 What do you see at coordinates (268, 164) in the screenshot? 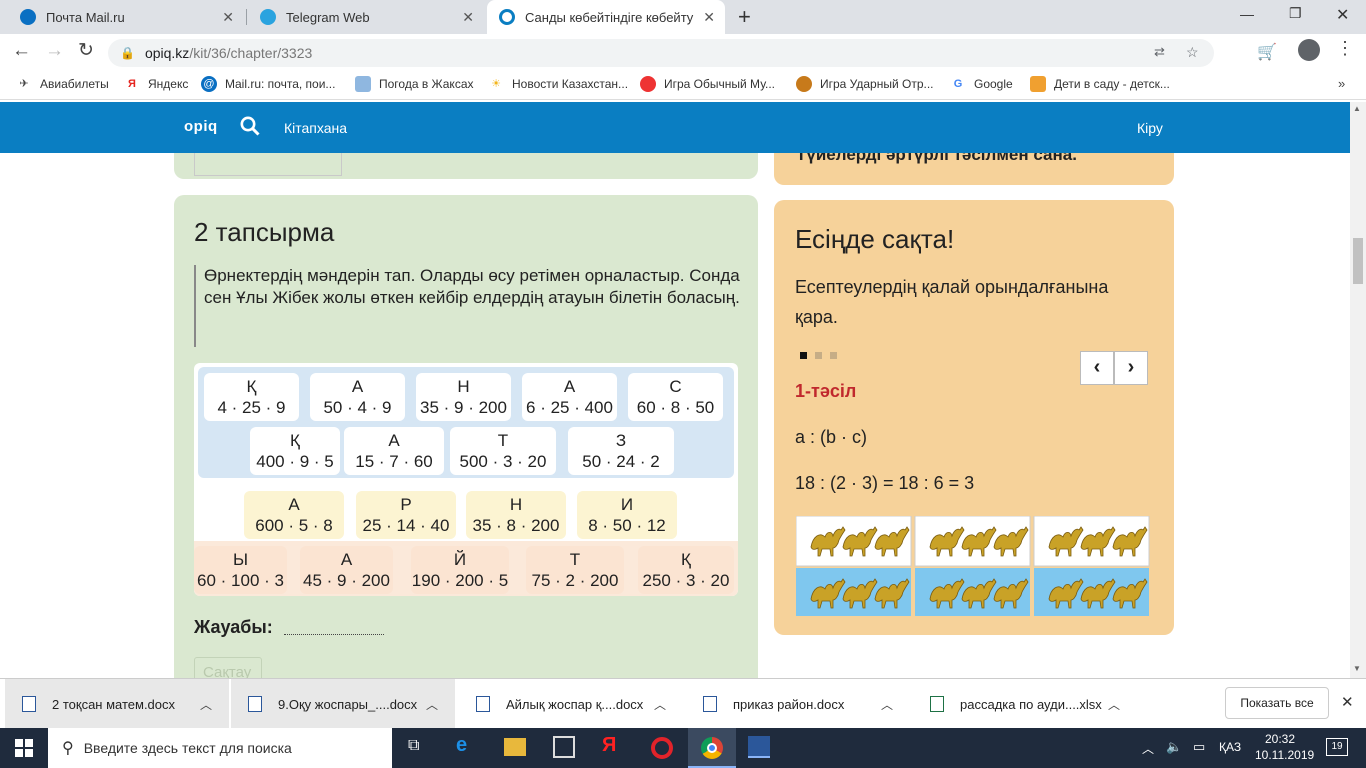
I see `previous-save-button` at bounding box center [268, 164].